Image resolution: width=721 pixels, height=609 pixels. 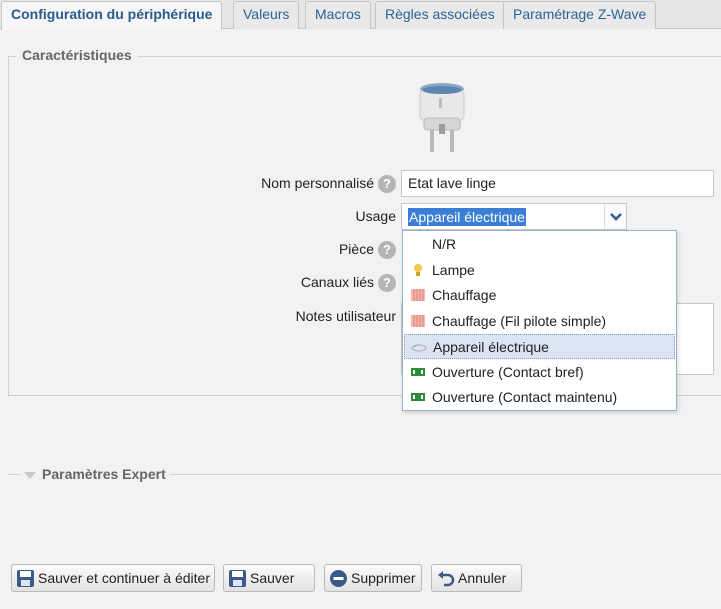 What do you see at coordinates (345, 316) in the screenshot?
I see `user-notes-label: Notes utilisateur` at bounding box center [345, 316].